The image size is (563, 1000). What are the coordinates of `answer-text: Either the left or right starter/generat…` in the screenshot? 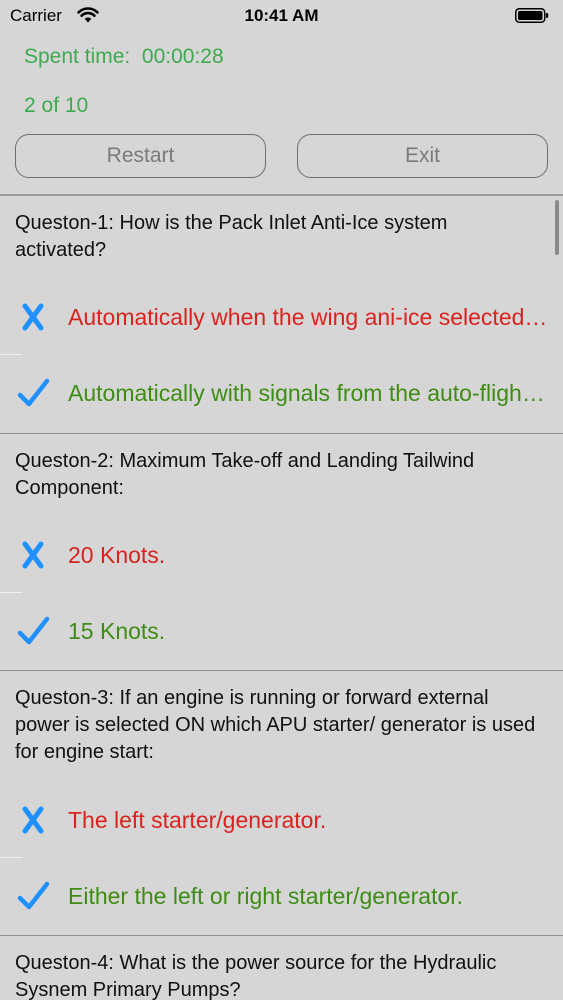 It's located at (266, 896).